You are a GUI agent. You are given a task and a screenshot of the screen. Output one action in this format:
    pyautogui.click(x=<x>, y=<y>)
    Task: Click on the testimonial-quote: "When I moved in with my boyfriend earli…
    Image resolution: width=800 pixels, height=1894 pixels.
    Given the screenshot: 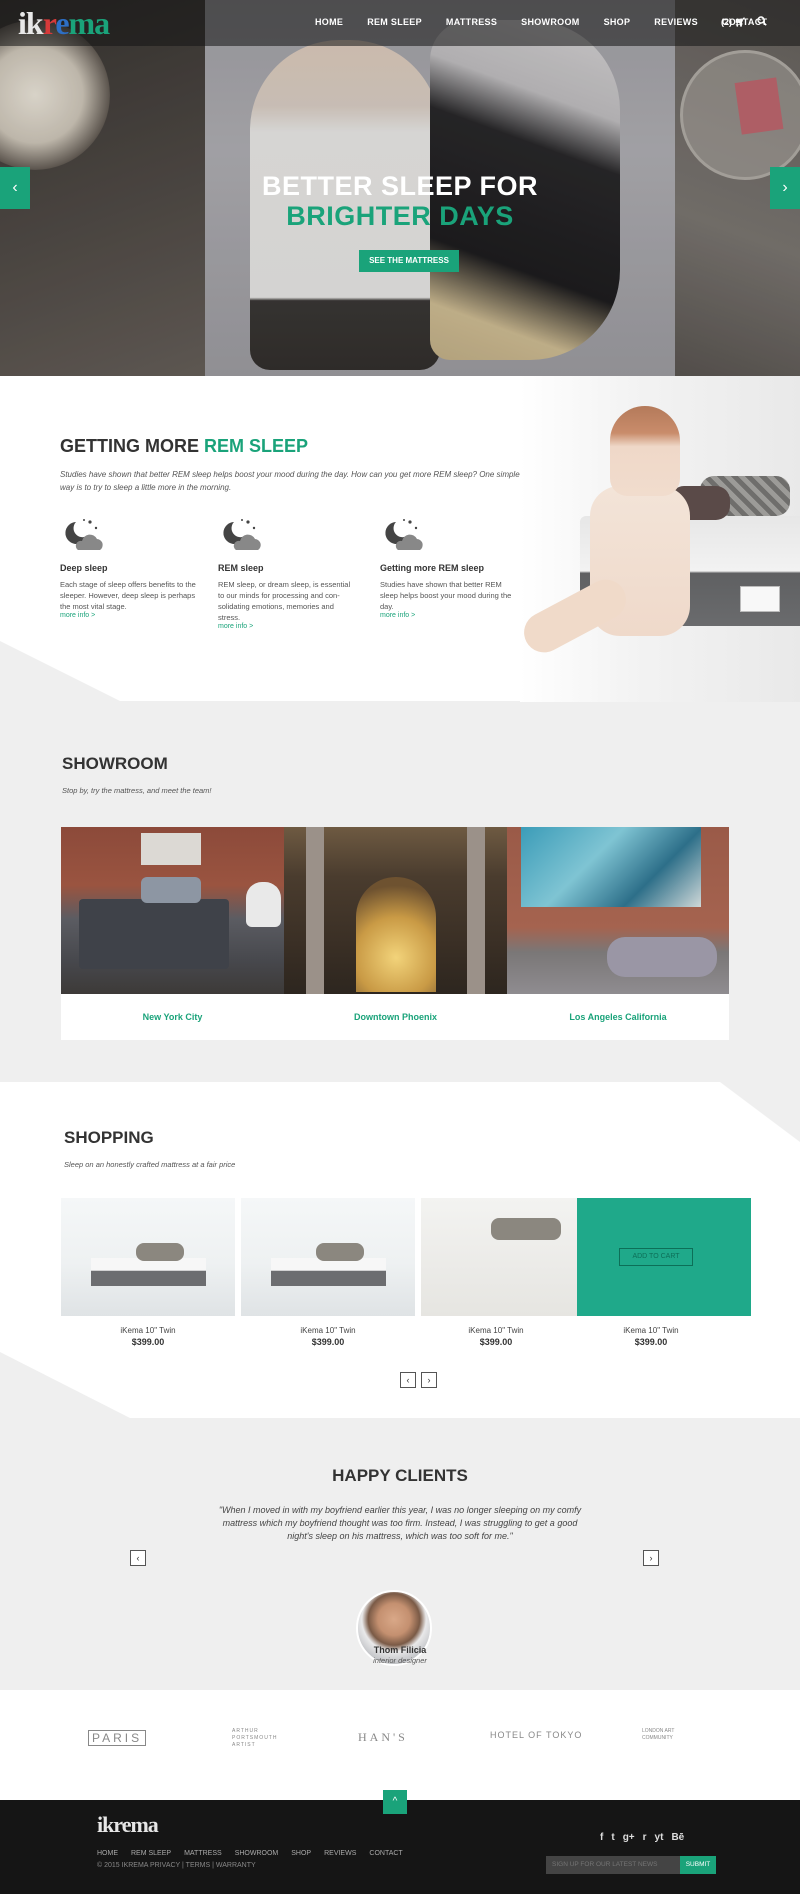 What is the action you would take?
    pyautogui.click(x=400, y=1523)
    